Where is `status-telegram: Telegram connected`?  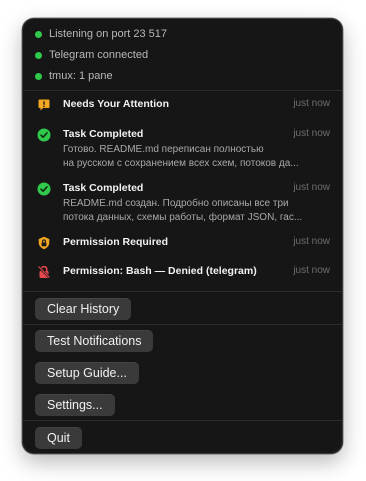
status-telegram: Telegram connected is located at coordinates (91, 55).